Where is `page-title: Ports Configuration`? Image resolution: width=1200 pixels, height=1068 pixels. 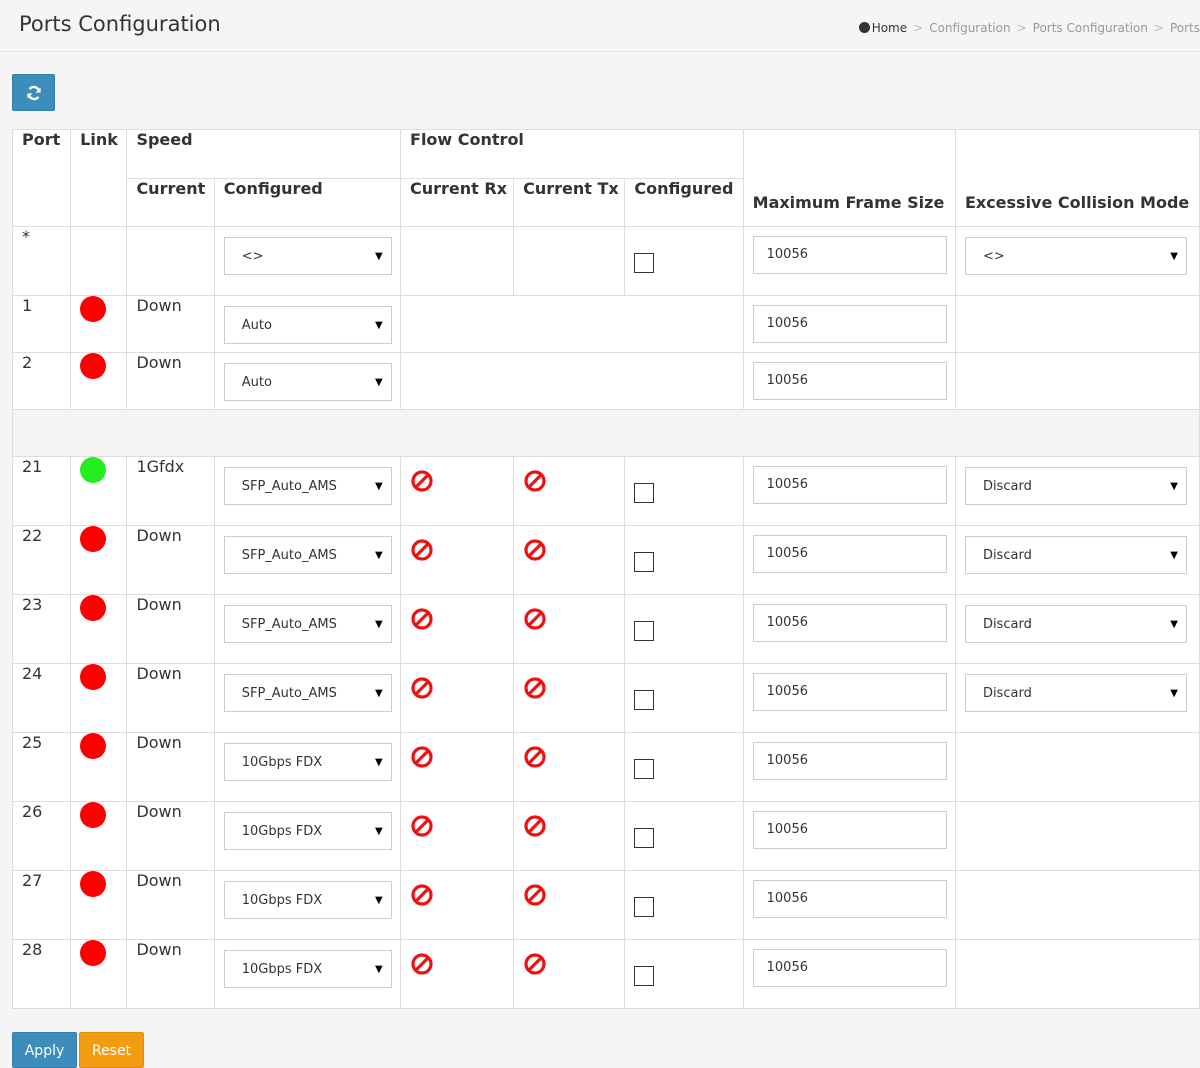 page-title: Ports Configuration is located at coordinates (120, 24).